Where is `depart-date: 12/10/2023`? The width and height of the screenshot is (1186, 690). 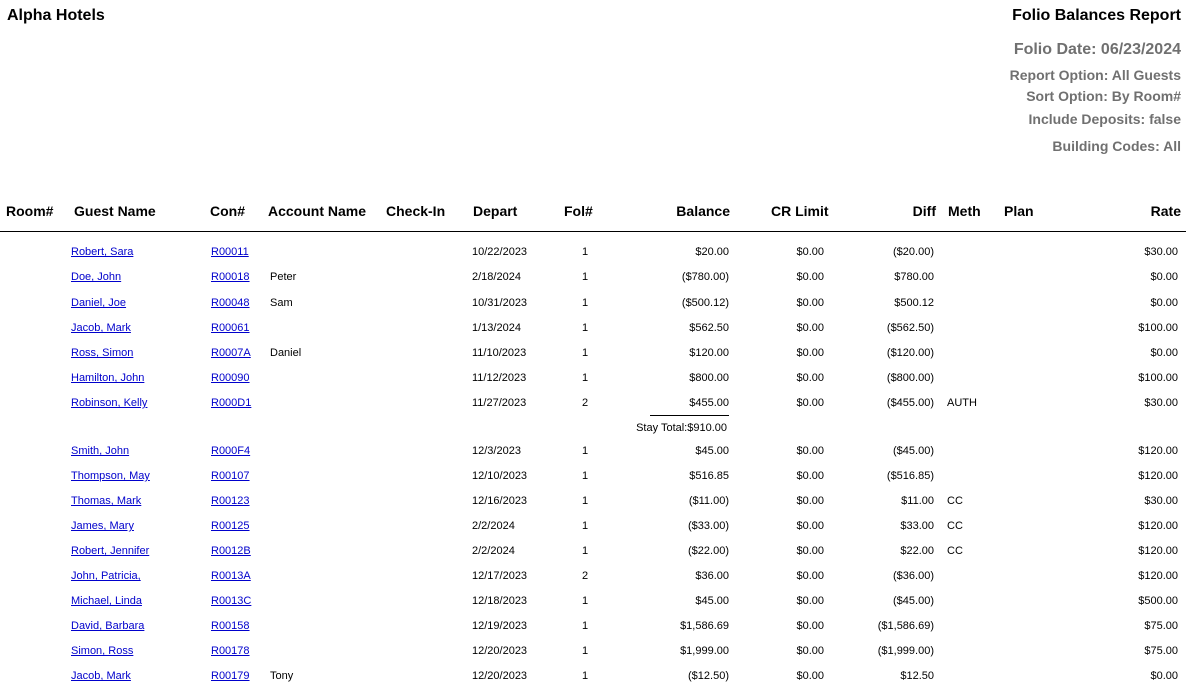
depart-date: 12/10/2023 is located at coordinates (500, 476).